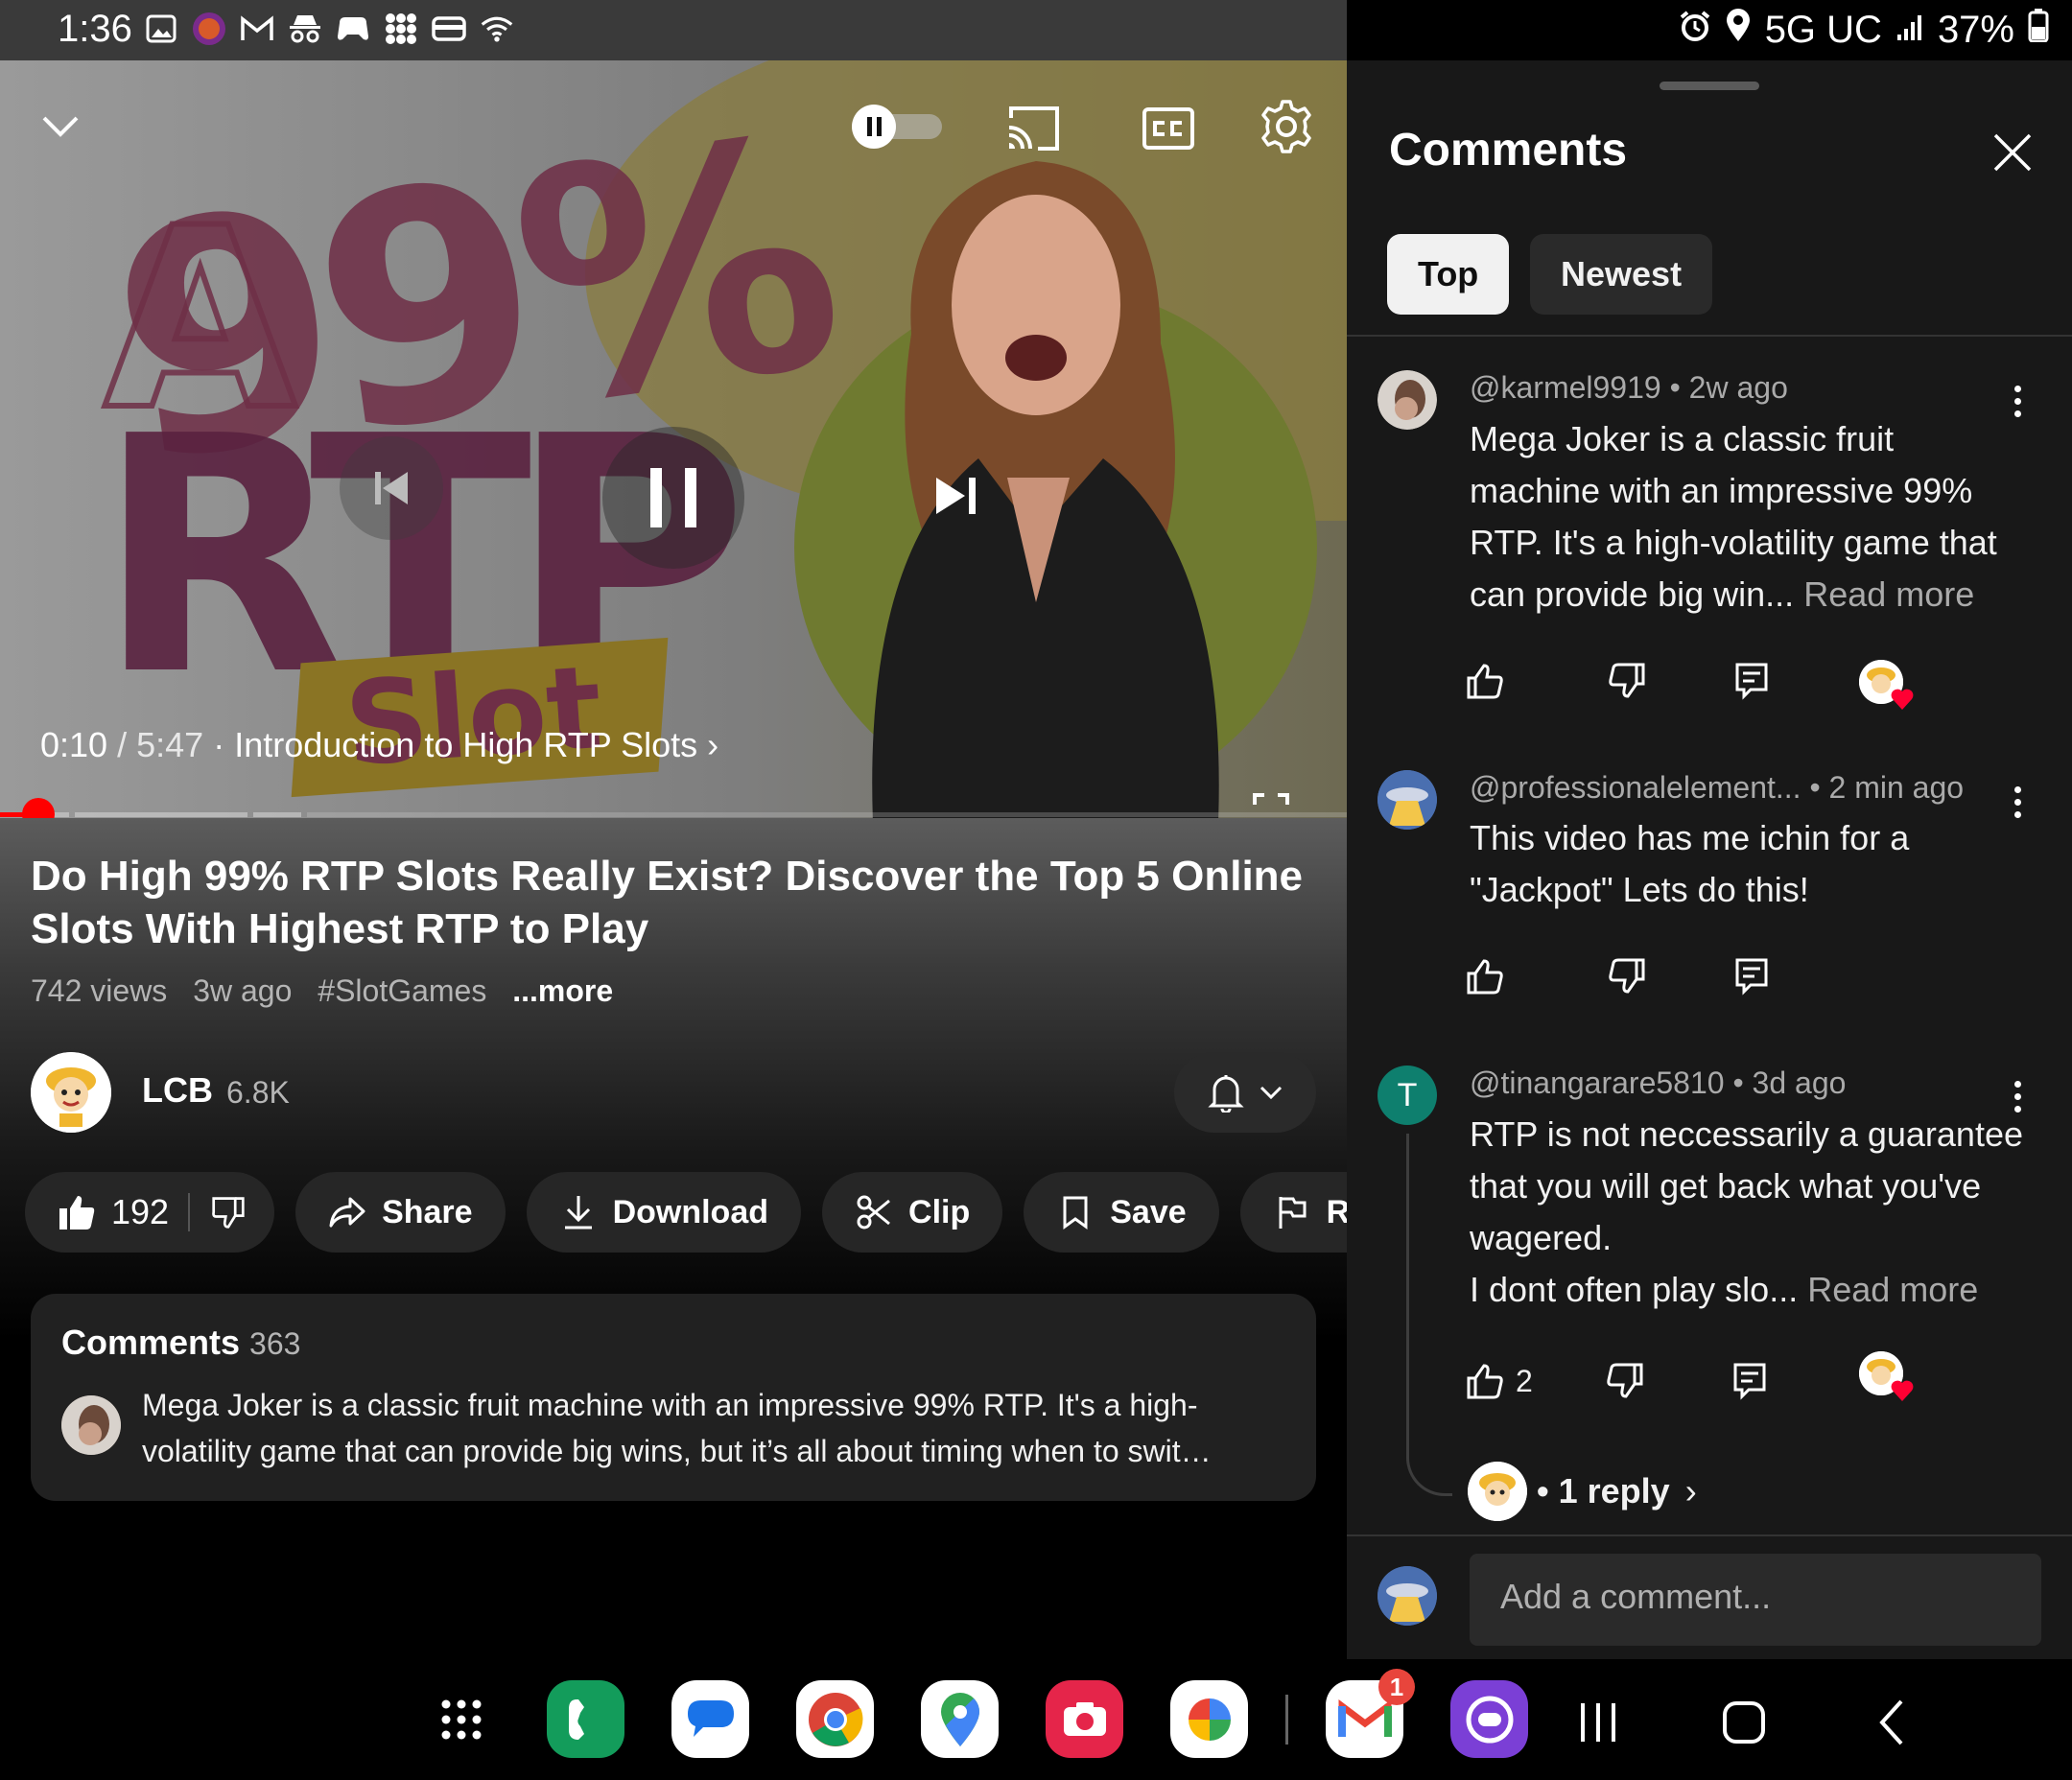 Image resolution: width=2072 pixels, height=1780 pixels. What do you see at coordinates (95, 29) in the screenshot?
I see `clock: 1:36` at bounding box center [95, 29].